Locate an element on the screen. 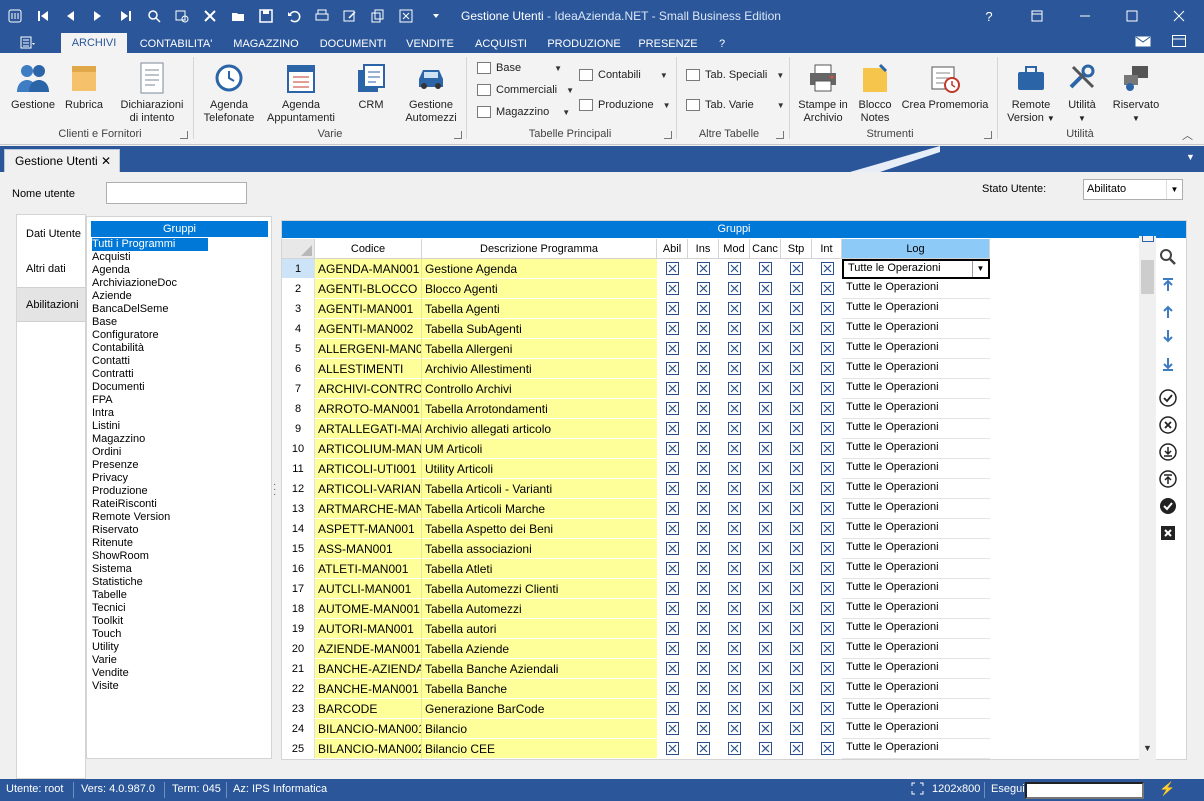 This screenshot has width=1204, height=801. group-list-item: Toolkit is located at coordinates (181, 621).